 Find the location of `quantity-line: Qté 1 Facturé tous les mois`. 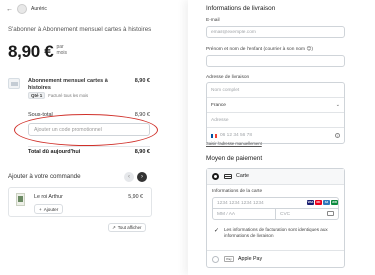

quantity-line: Qté 1 Facturé tous les mois is located at coordinates (58, 95).